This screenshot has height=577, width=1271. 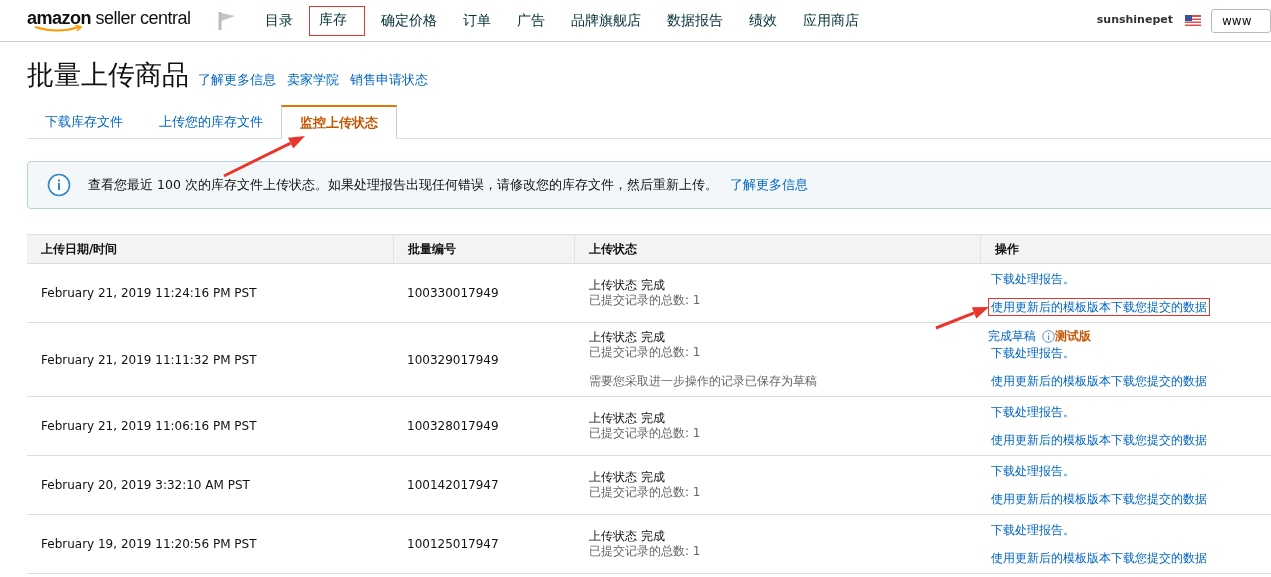 What do you see at coordinates (768, 185) in the screenshot?
I see `learn-more-link: 了解更多信息` at bounding box center [768, 185].